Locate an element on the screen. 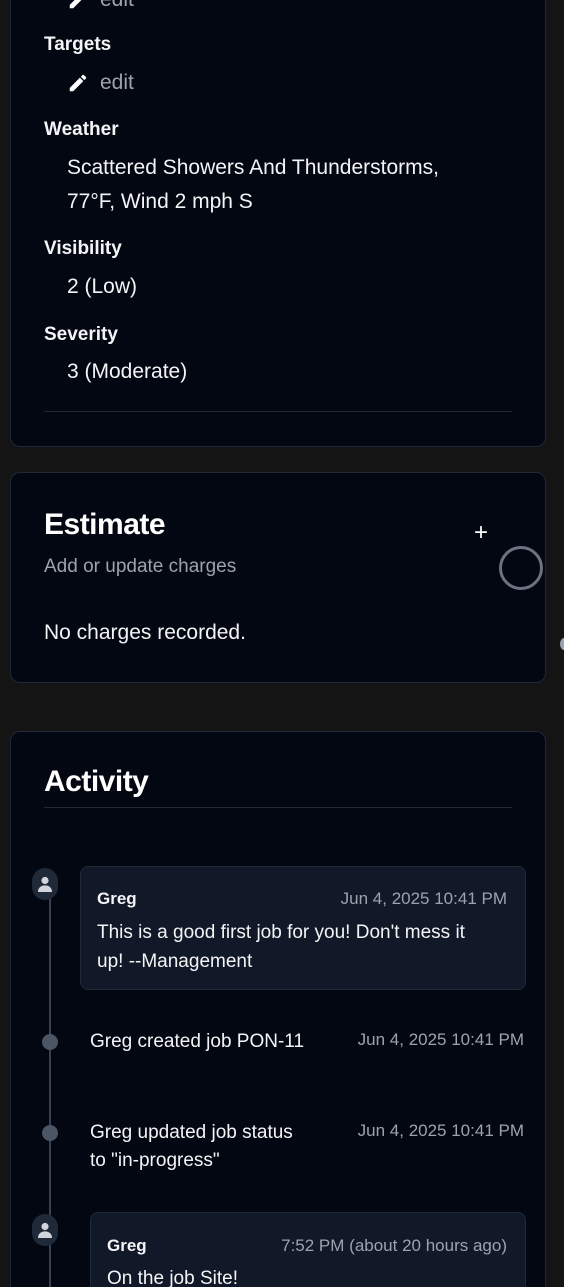 This screenshot has height=1287, width=564. comment-timestamp: Jun 4, 2025 10:41 PM is located at coordinates (423, 898).